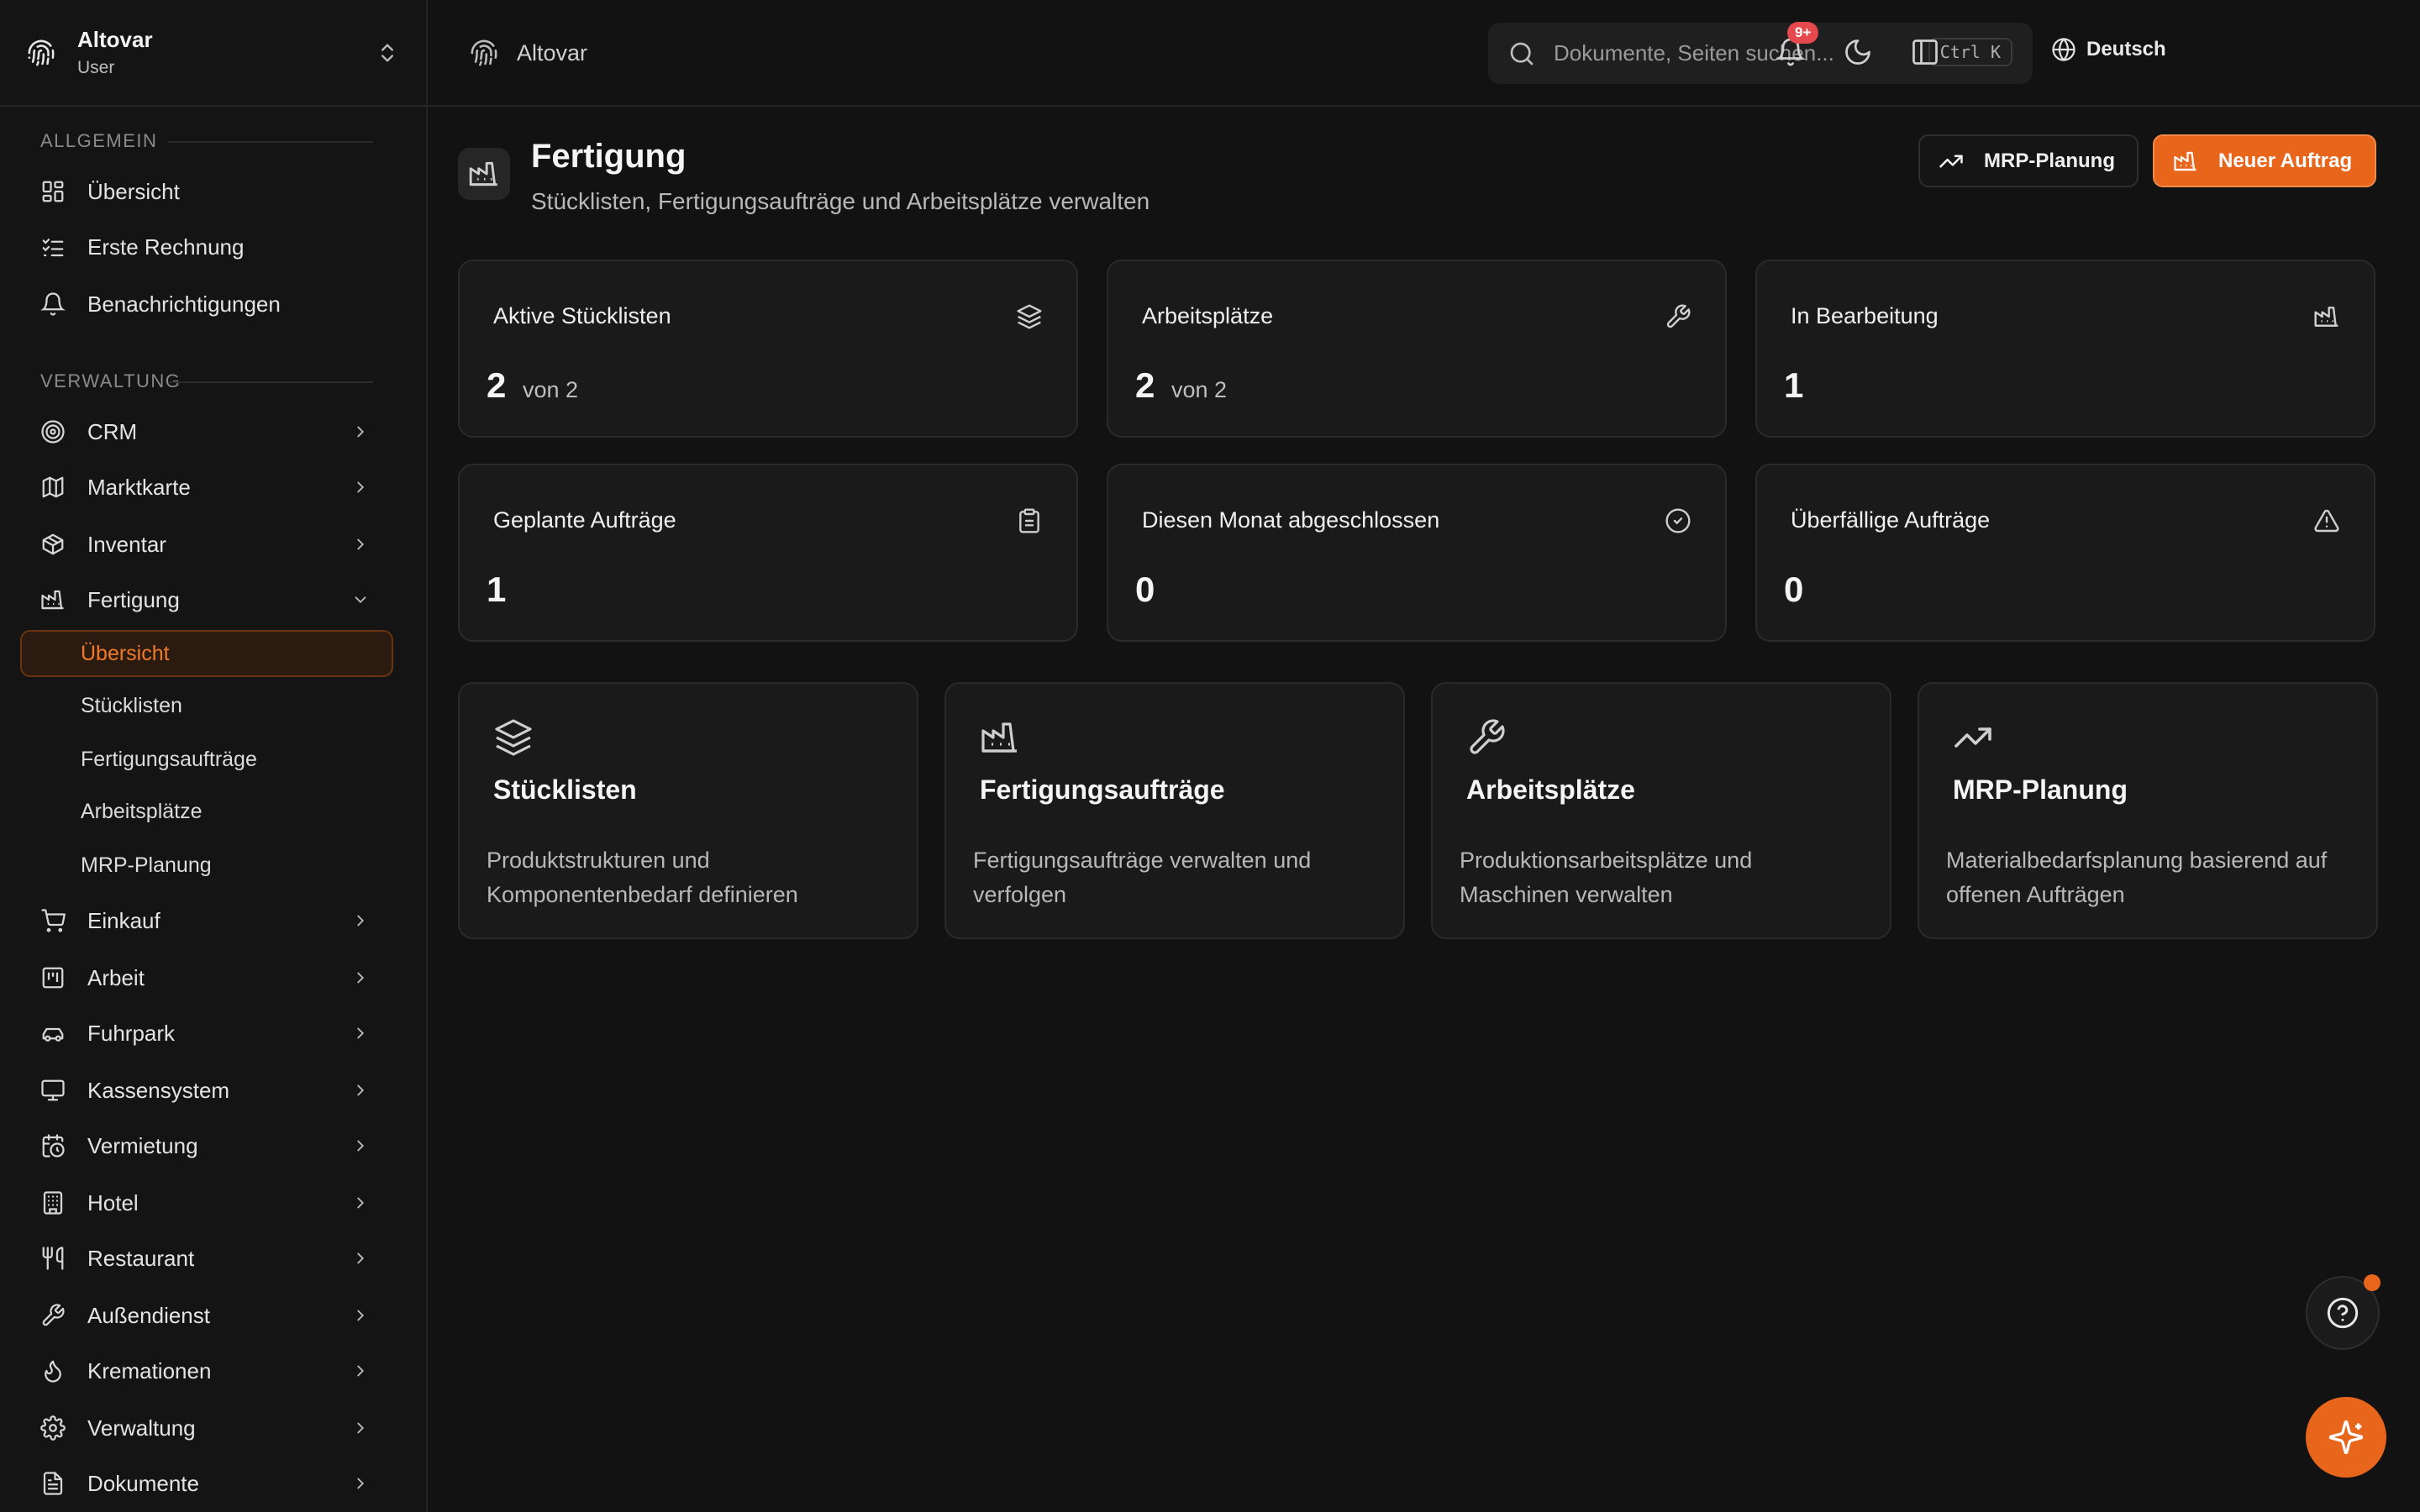 The height and width of the screenshot is (1512, 2420). What do you see at coordinates (53, 1258) in the screenshot?
I see `utensils-icon` at bounding box center [53, 1258].